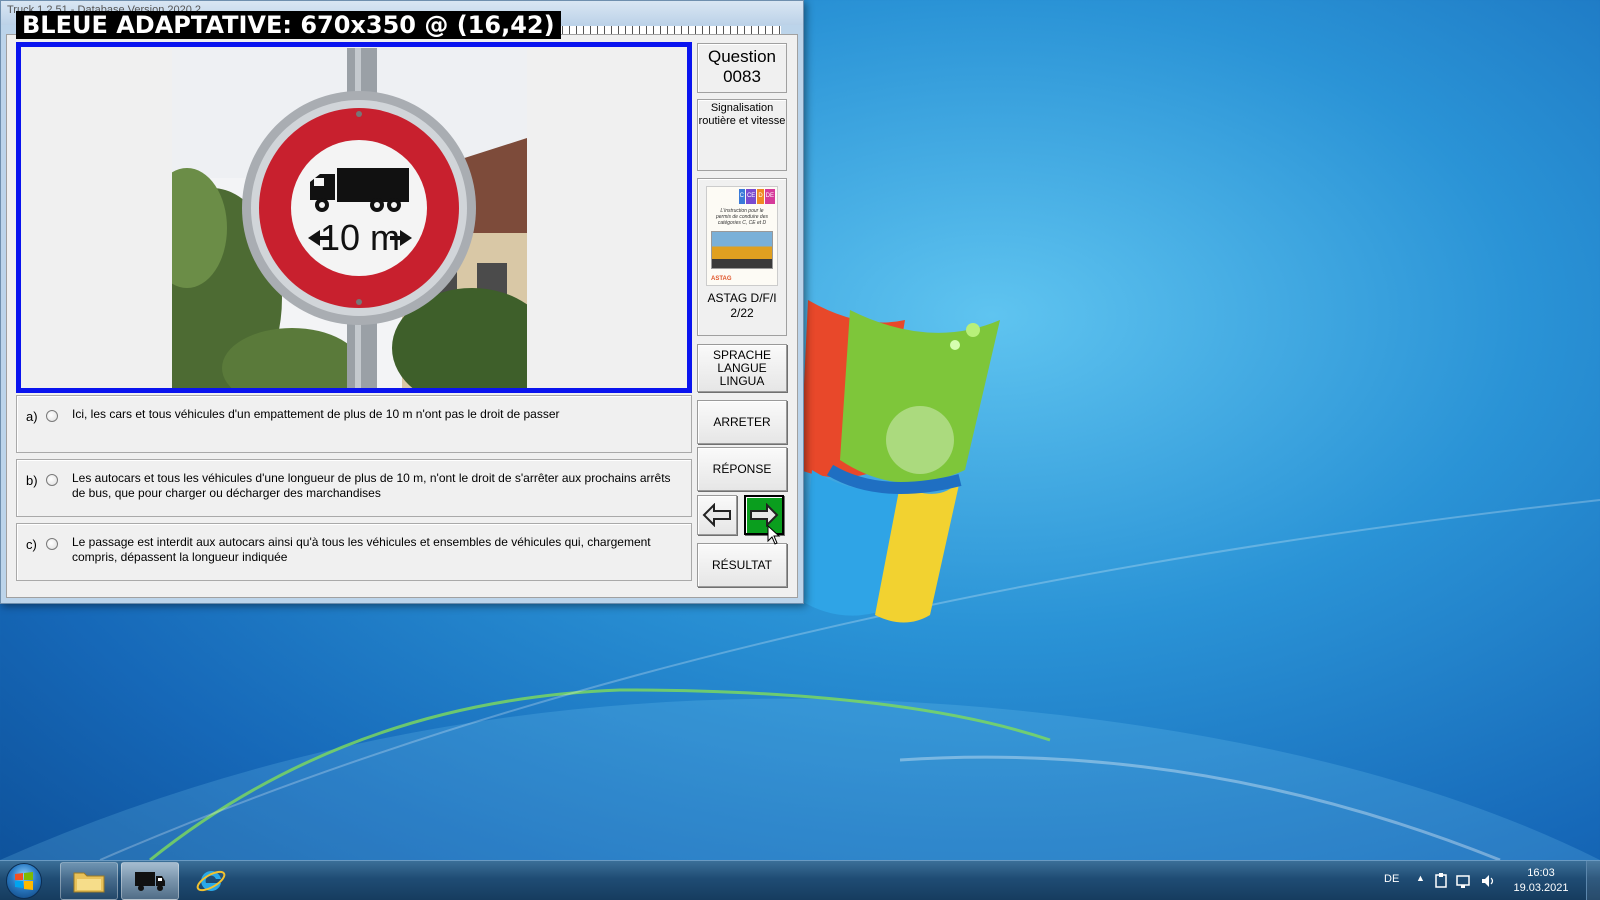  What do you see at coordinates (1541, 881) in the screenshot?
I see `system-clock: 16:03 19.03.2021` at bounding box center [1541, 881].